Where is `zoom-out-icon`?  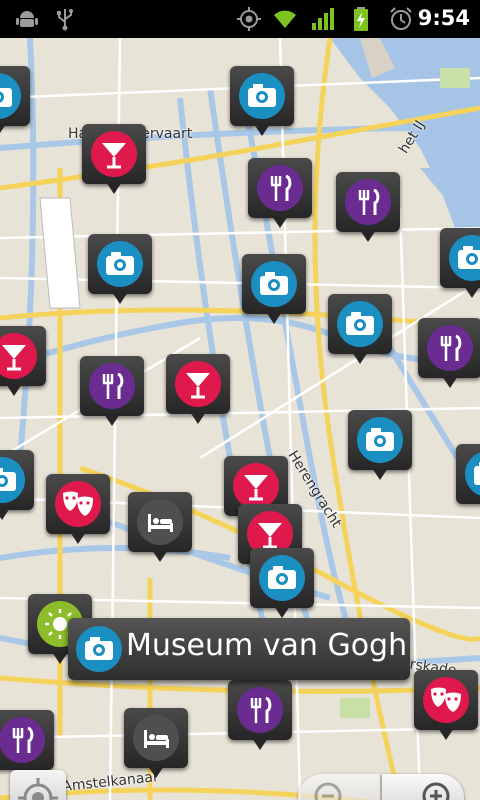 zoom-out-icon is located at coordinates (328, 791).